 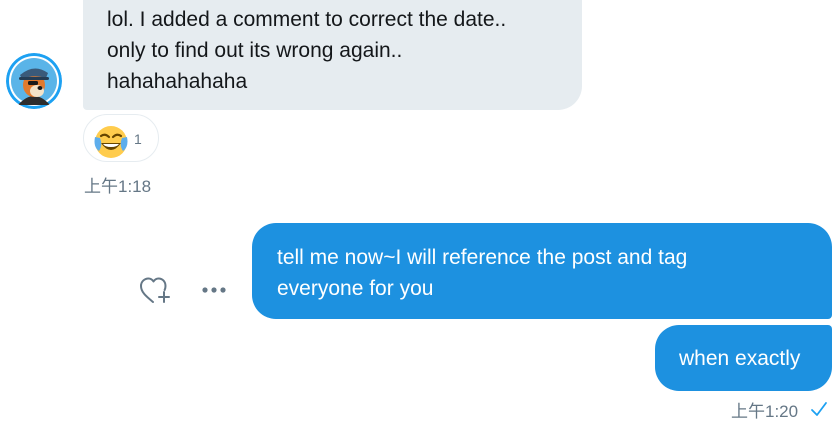 I want to click on joy-emoji-icon, so click(x=111, y=142).